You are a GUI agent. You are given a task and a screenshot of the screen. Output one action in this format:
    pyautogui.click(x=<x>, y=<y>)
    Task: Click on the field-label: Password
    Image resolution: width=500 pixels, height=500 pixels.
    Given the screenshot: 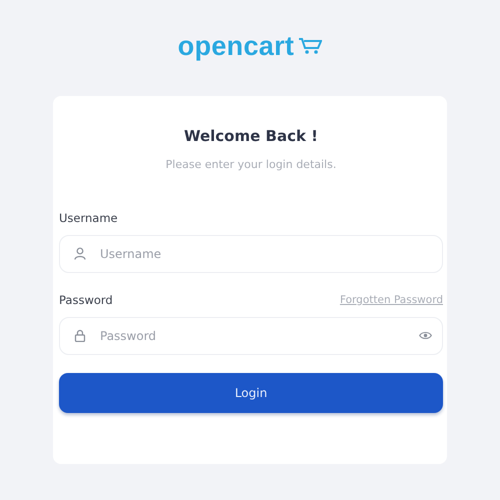 What is the action you would take?
    pyautogui.click(x=86, y=300)
    